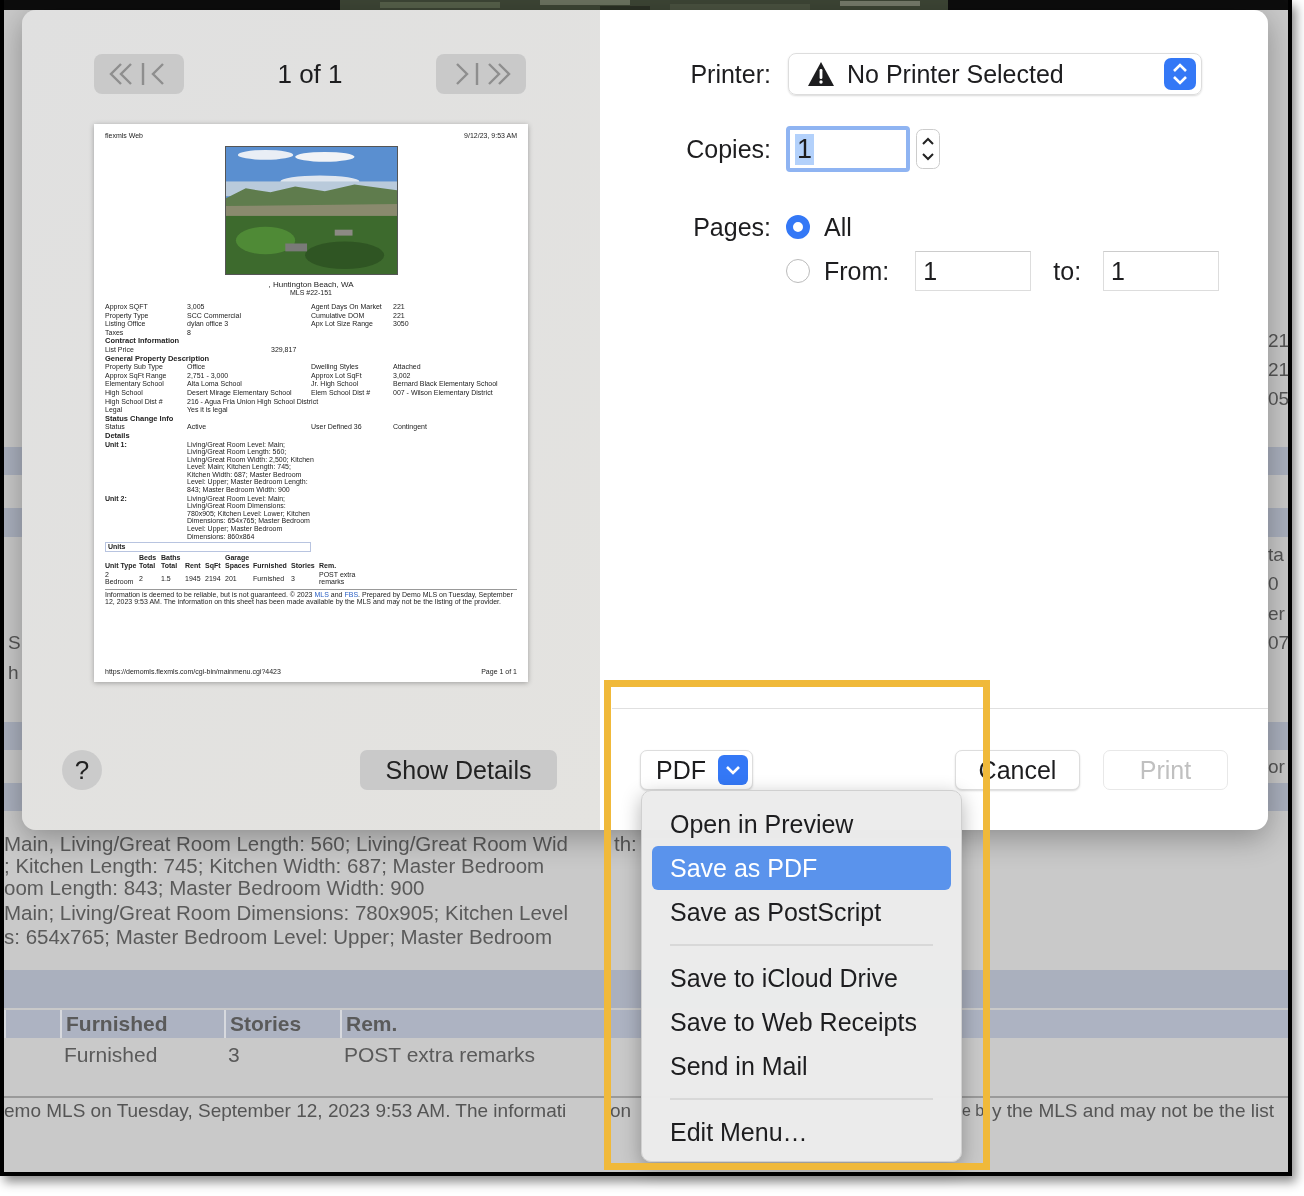 Image resolution: width=1304 pixels, height=1196 pixels. Describe the element at coordinates (311, 284) in the screenshot. I see `property-address: , Huntington Beach, WA` at that location.